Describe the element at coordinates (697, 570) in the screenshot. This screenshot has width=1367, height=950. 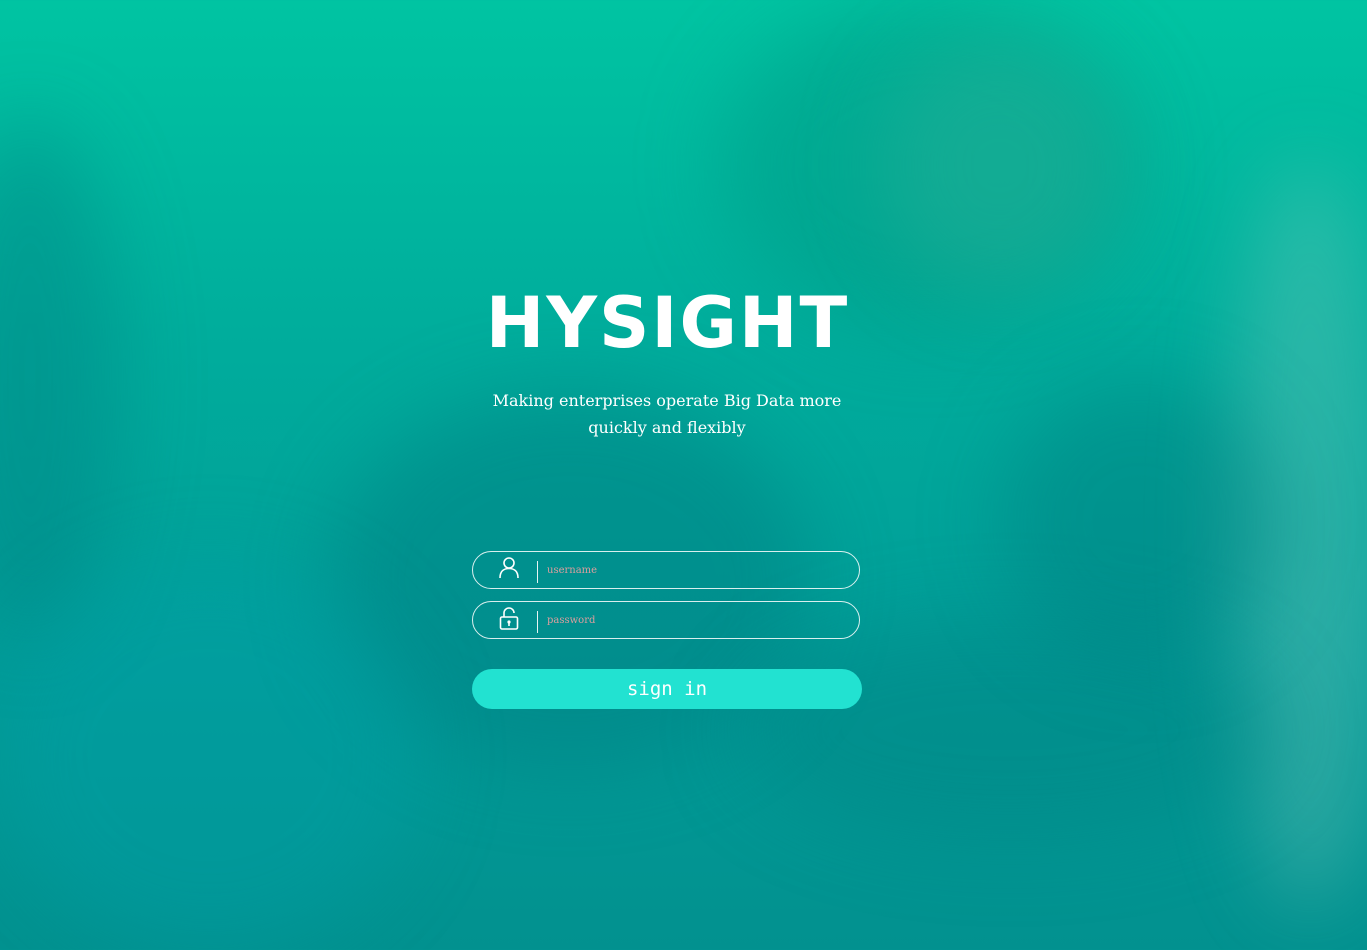
I see `username-input` at that location.